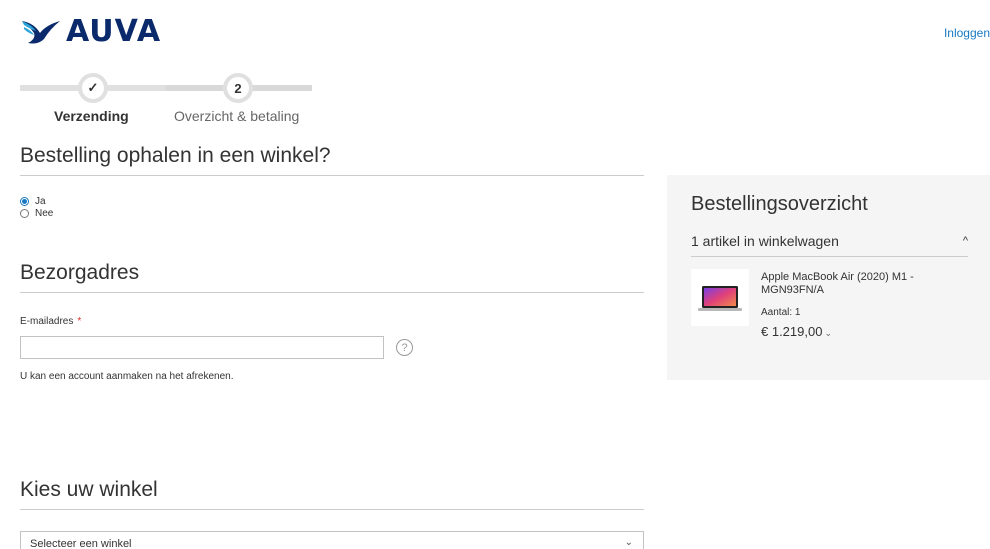  I want to click on store-title: Kies uw winkel, so click(89, 489).